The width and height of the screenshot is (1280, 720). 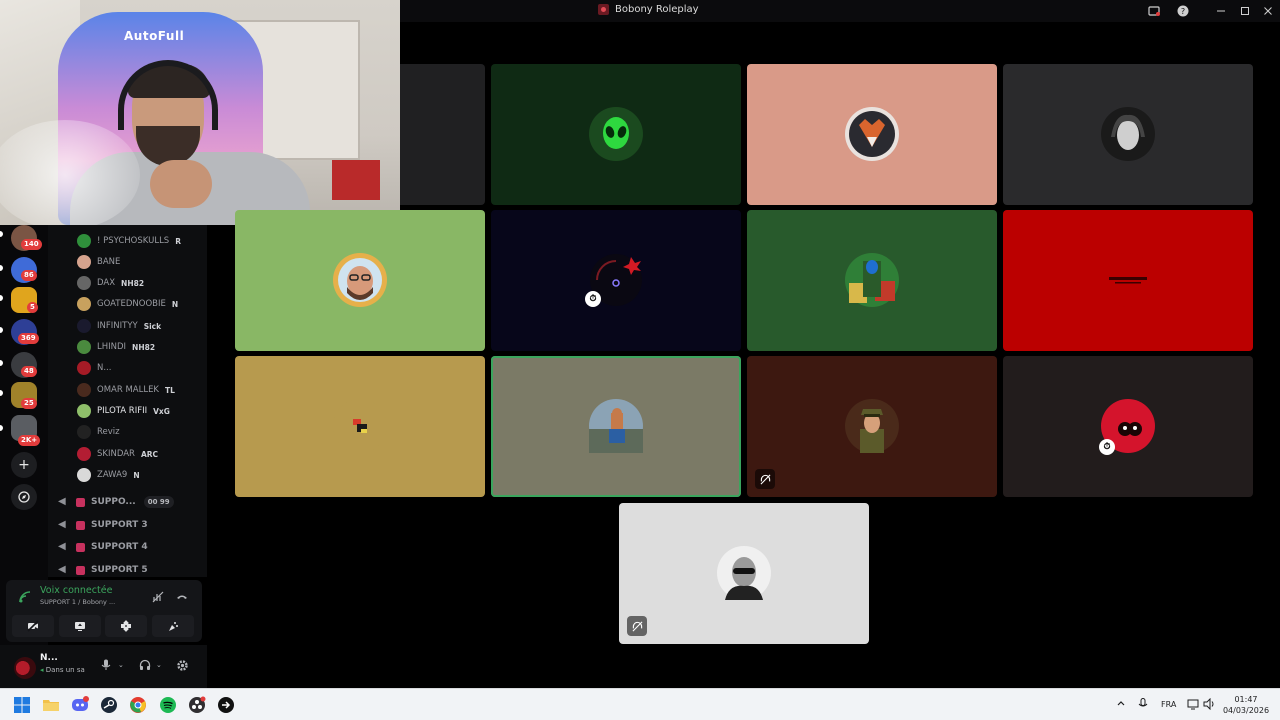 What do you see at coordinates (152, 502) in the screenshot?
I see `user-count-current: 00` at bounding box center [152, 502].